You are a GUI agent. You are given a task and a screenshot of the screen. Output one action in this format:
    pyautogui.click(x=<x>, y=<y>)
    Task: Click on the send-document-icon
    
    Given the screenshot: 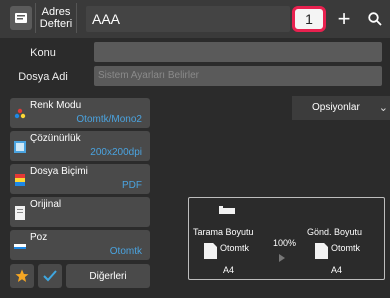 What is the action you would take?
    pyautogui.click(x=321, y=251)
    